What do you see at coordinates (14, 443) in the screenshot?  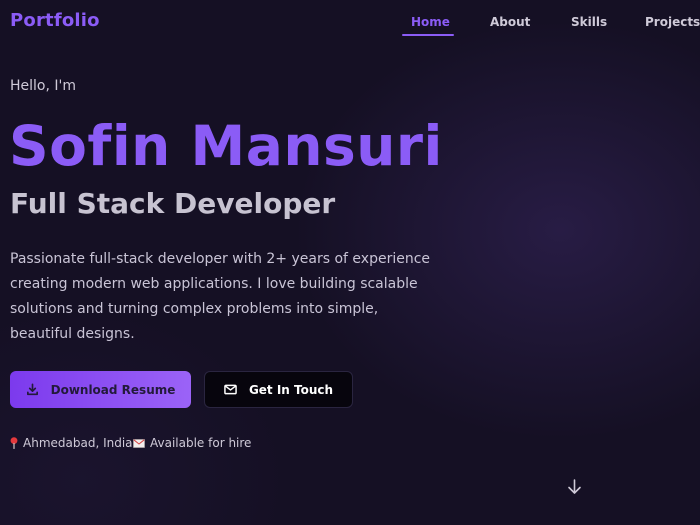 I see `pin-icon` at bounding box center [14, 443].